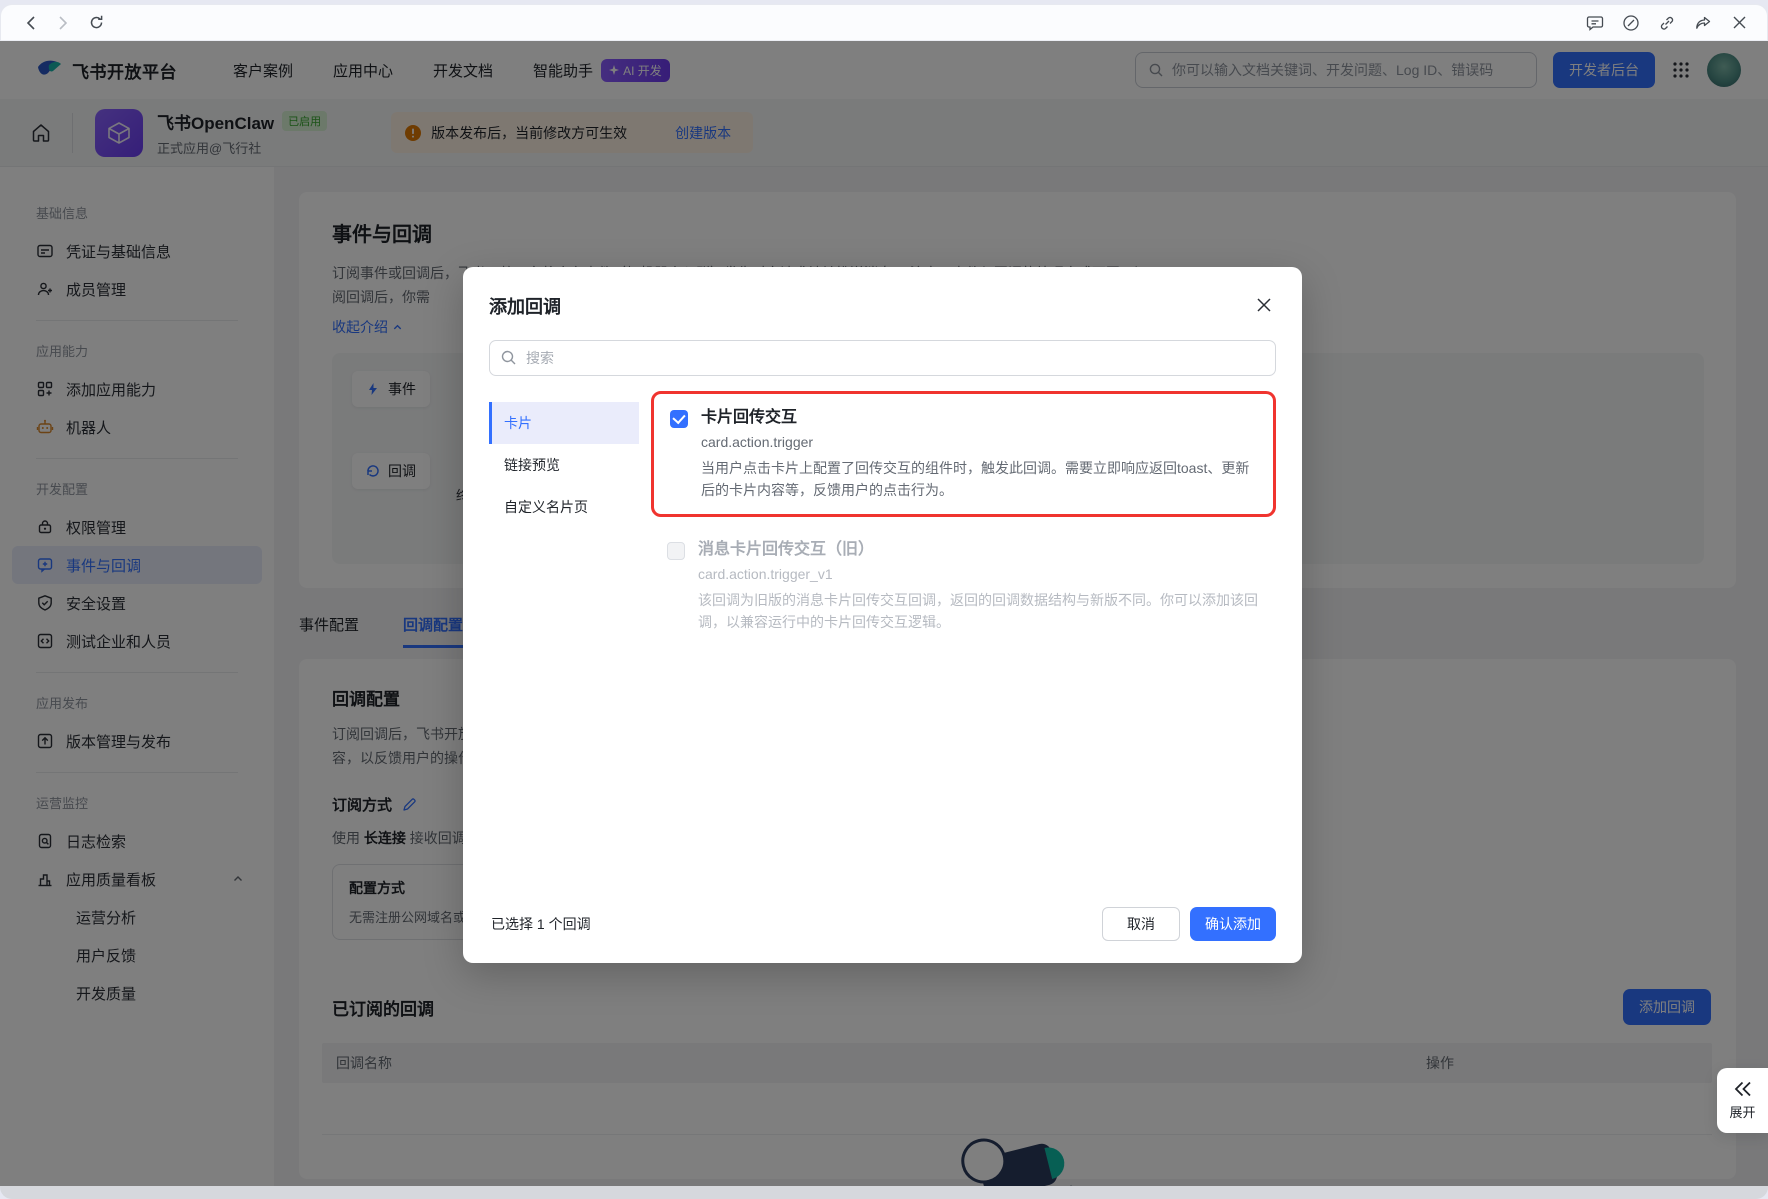 This screenshot has height=1199, width=1768. Describe the element at coordinates (1667, 23) in the screenshot. I see `link-icon` at that location.